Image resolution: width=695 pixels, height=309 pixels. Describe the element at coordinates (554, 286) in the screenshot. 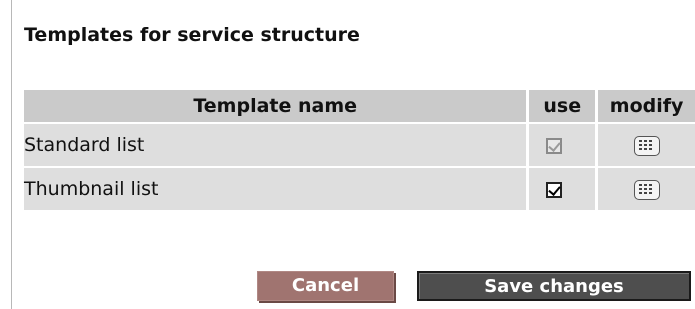

I see `save-changes-button: Save changes` at that location.